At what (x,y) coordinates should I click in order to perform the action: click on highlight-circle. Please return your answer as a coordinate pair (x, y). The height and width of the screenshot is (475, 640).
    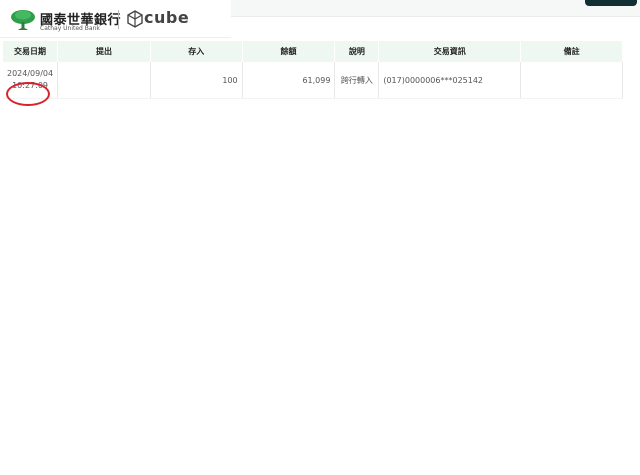
    Looking at the image, I should click on (28, 94).